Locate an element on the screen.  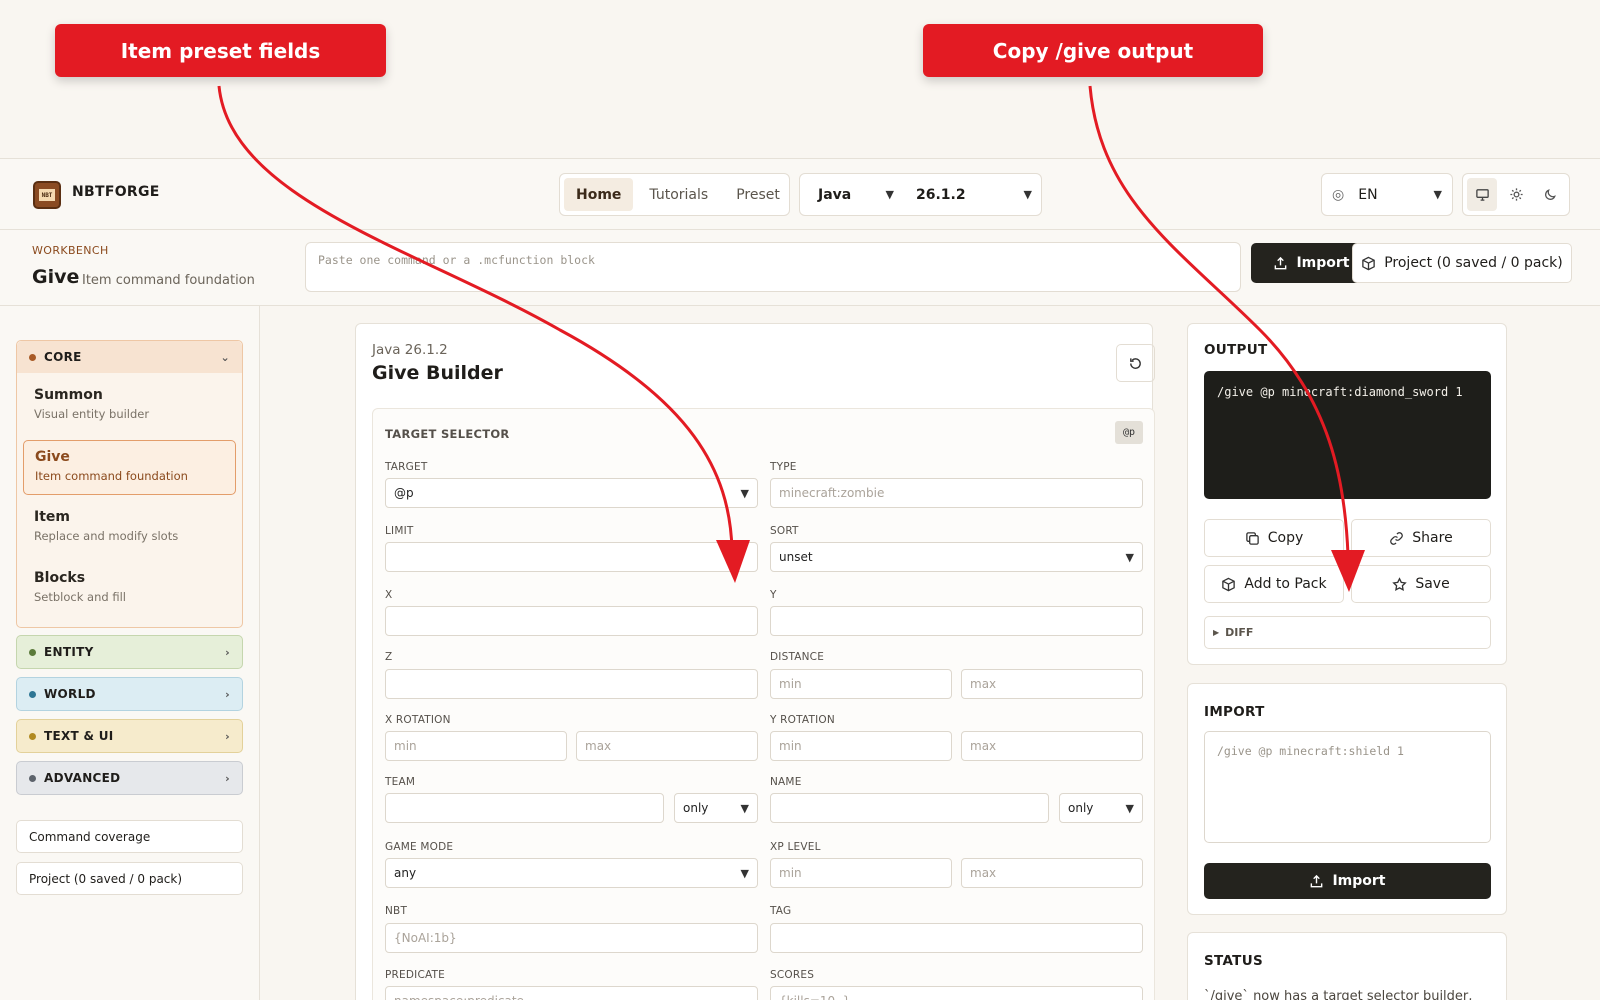
tag-input is located at coordinates (956, 938).